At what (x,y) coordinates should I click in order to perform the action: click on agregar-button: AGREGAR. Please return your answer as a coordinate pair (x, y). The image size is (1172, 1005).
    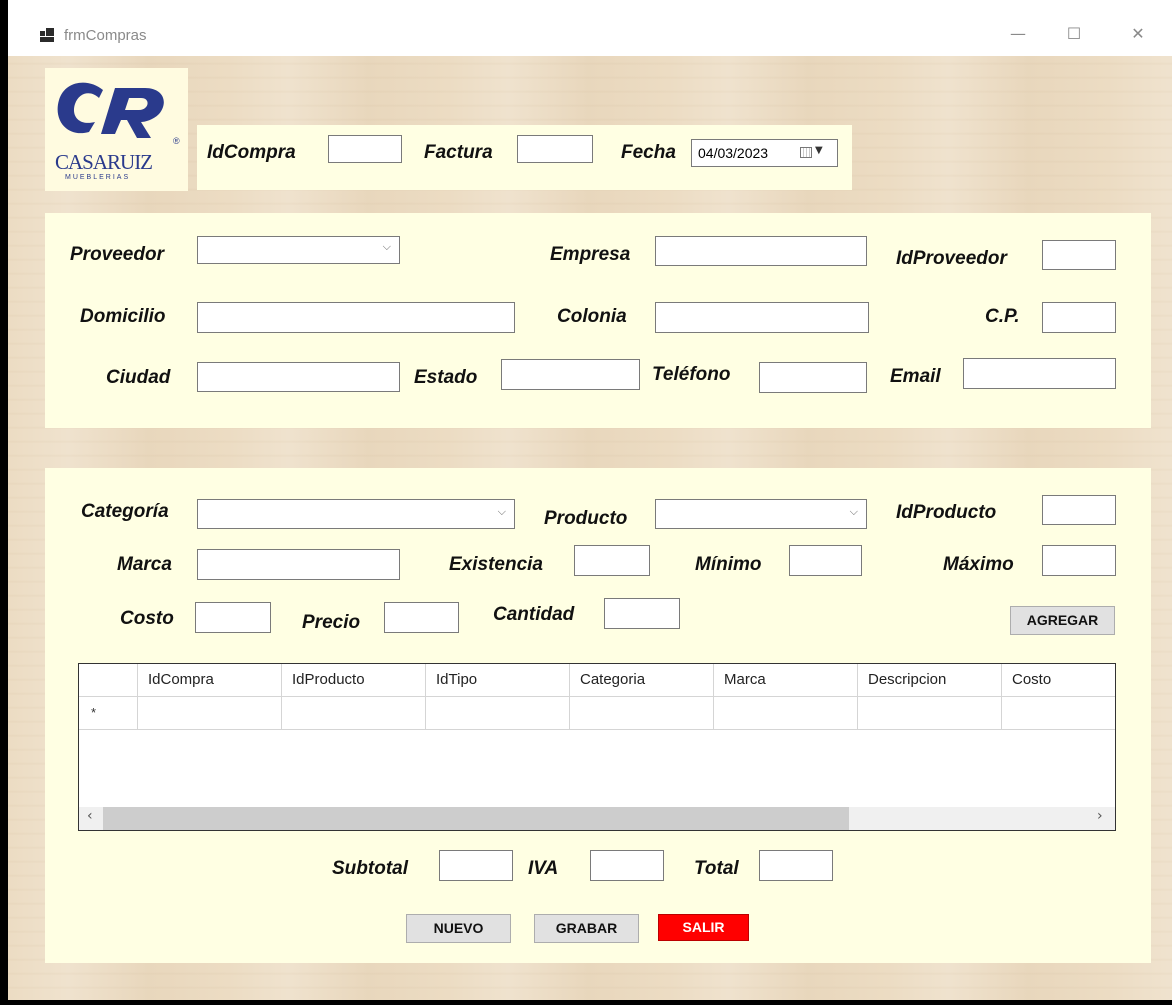
    Looking at the image, I should click on (1062, 620).